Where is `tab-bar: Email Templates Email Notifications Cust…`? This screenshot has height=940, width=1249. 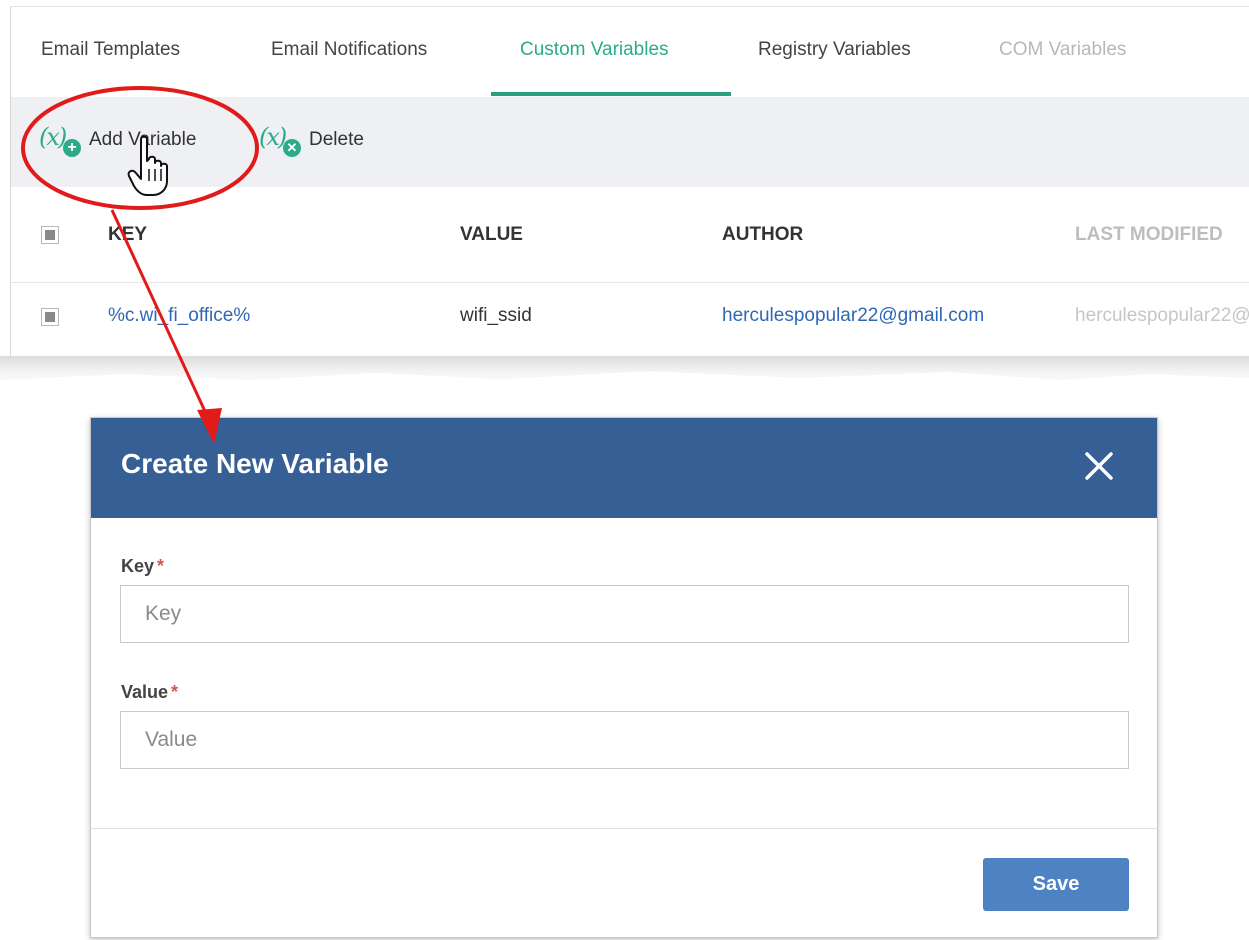
tab-bar: Email Templates Email Notifications Cust… is located at coordinates (630, 52).